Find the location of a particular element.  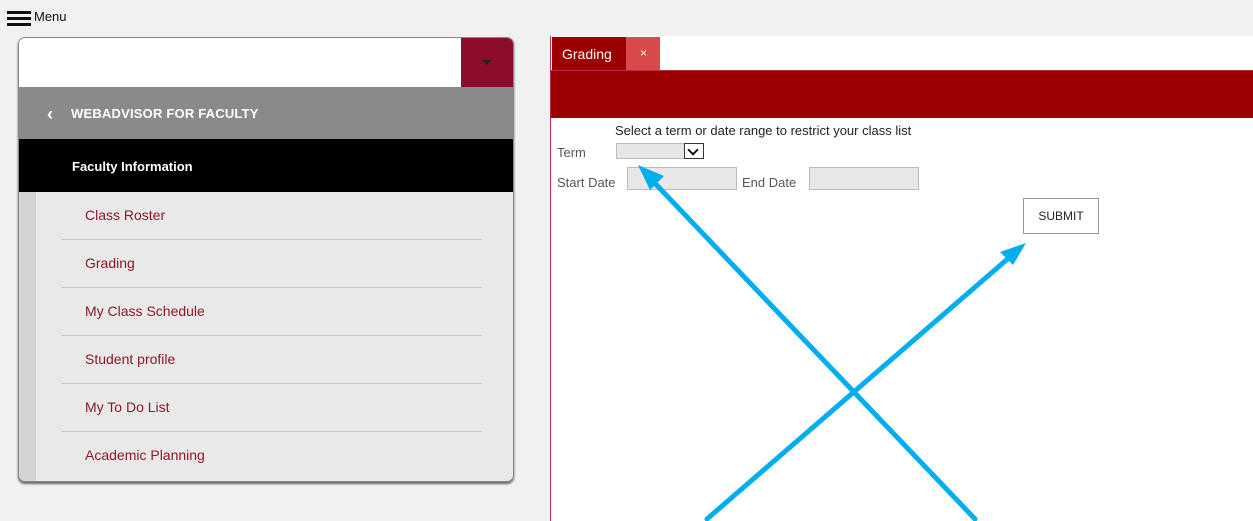

sidebar-active-label: Faculty Information is located at coordinates (132, 166).